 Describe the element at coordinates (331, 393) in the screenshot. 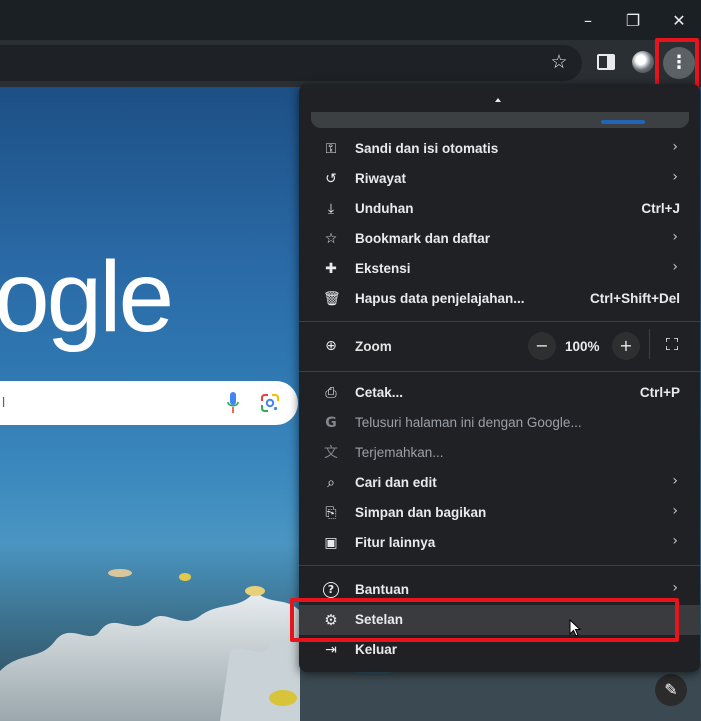

I see `print-icon: ⎙` at that location.